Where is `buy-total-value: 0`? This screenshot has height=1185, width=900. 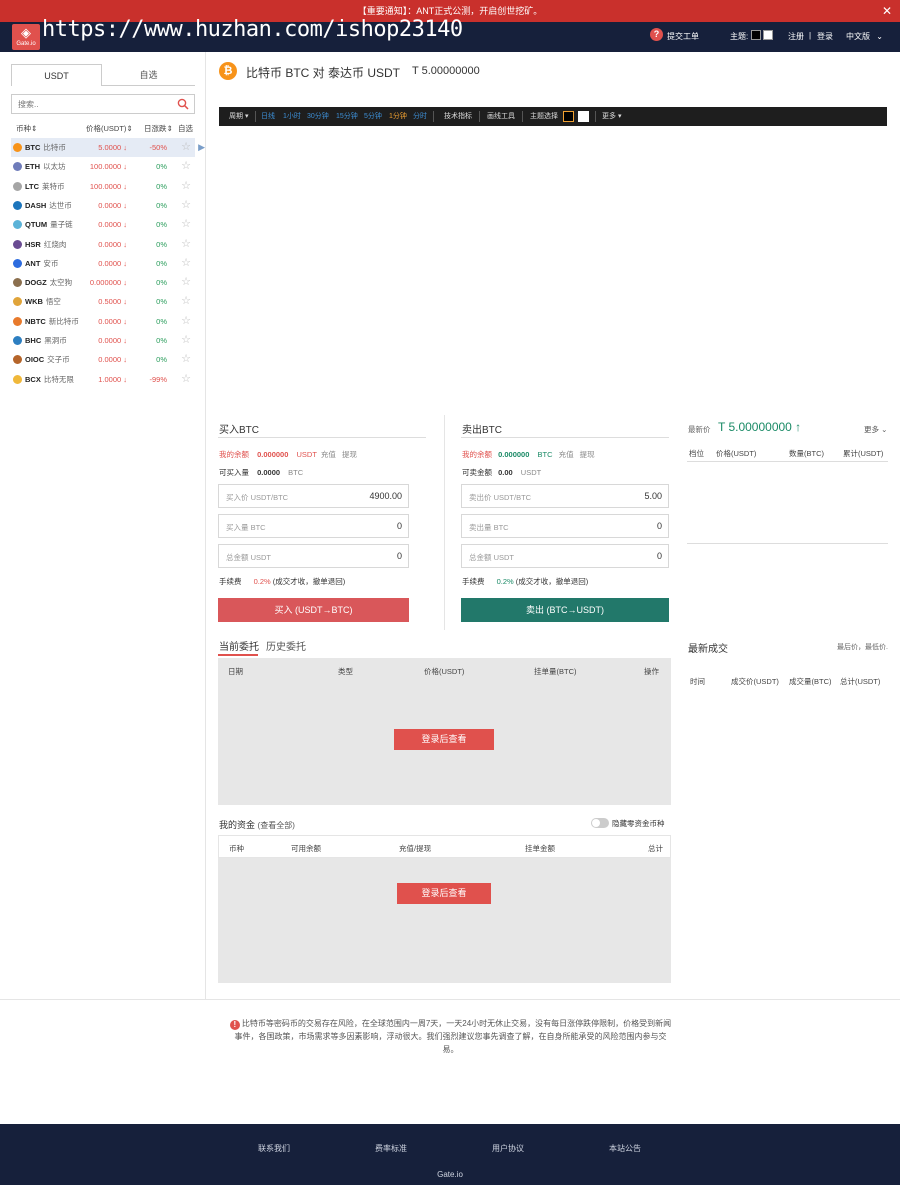 buy-total-value: 0 is located at coordinates (399, 556).